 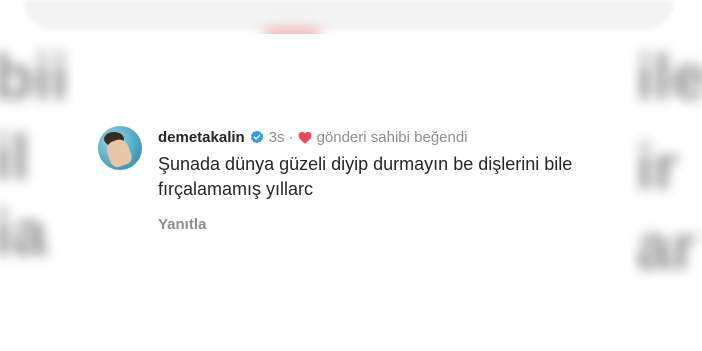 I want to click on username: demetakalin, so click(x=201, y=137).